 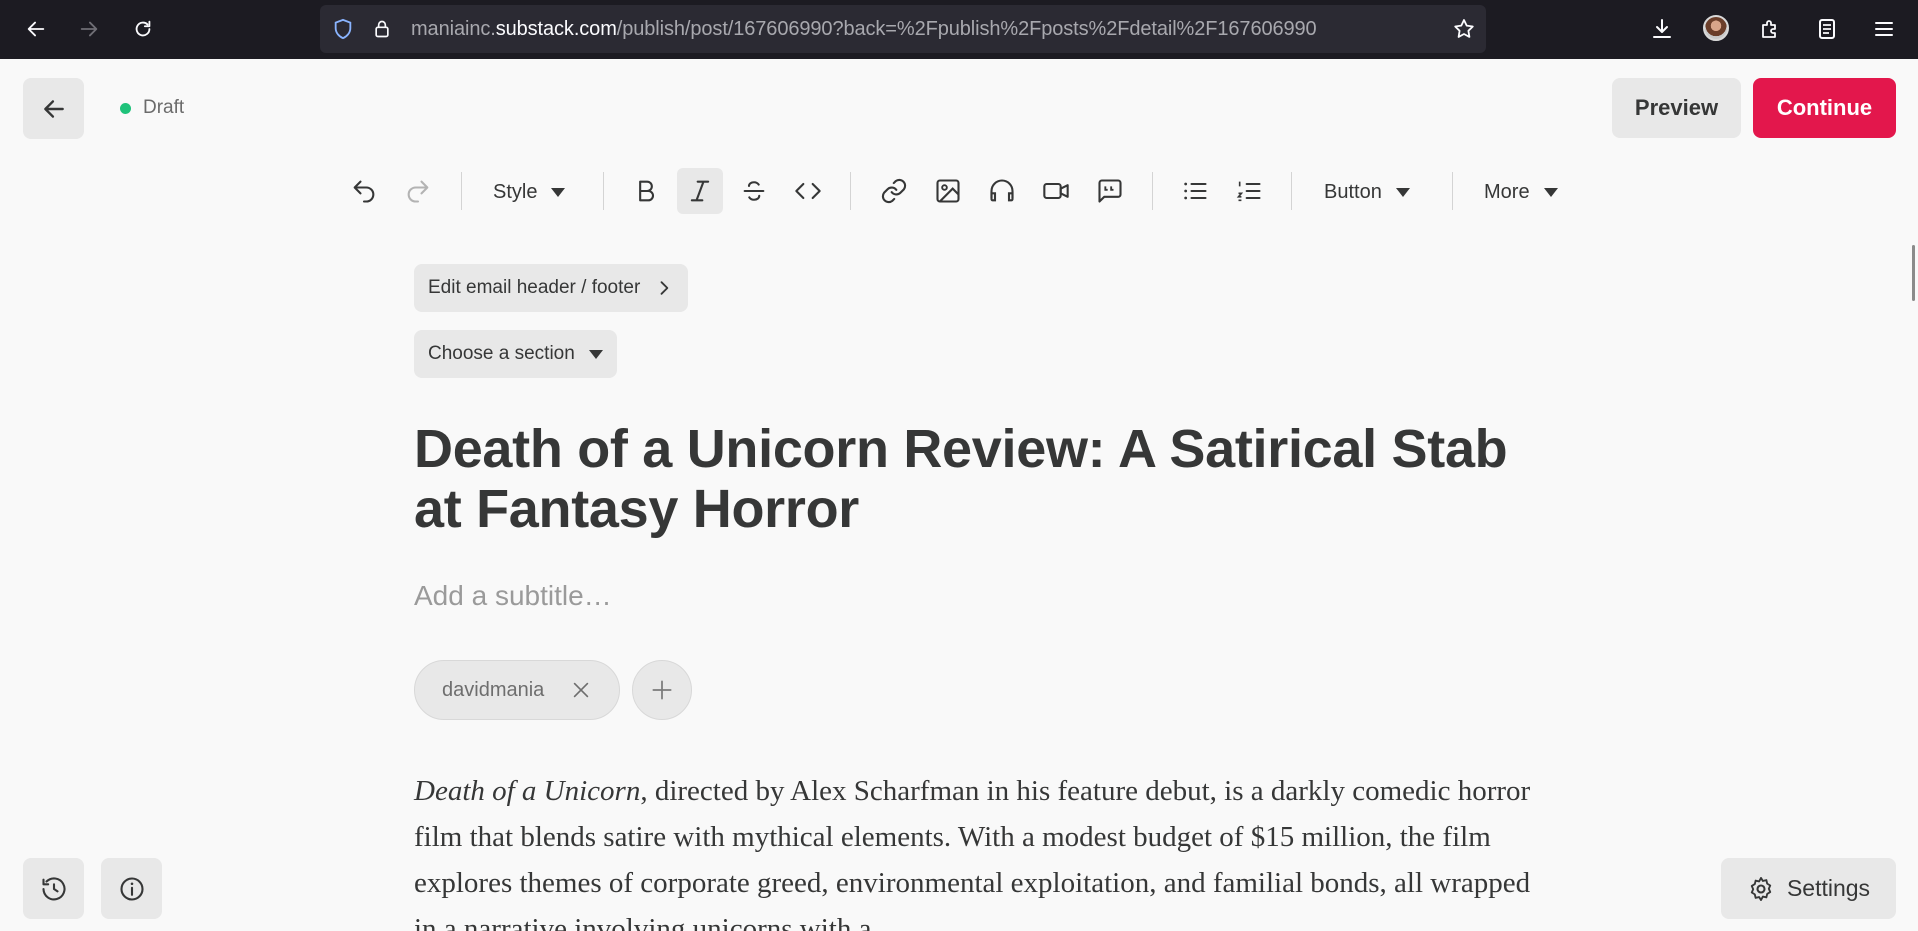 I want to click on code-button, so click(x=808, y=191).